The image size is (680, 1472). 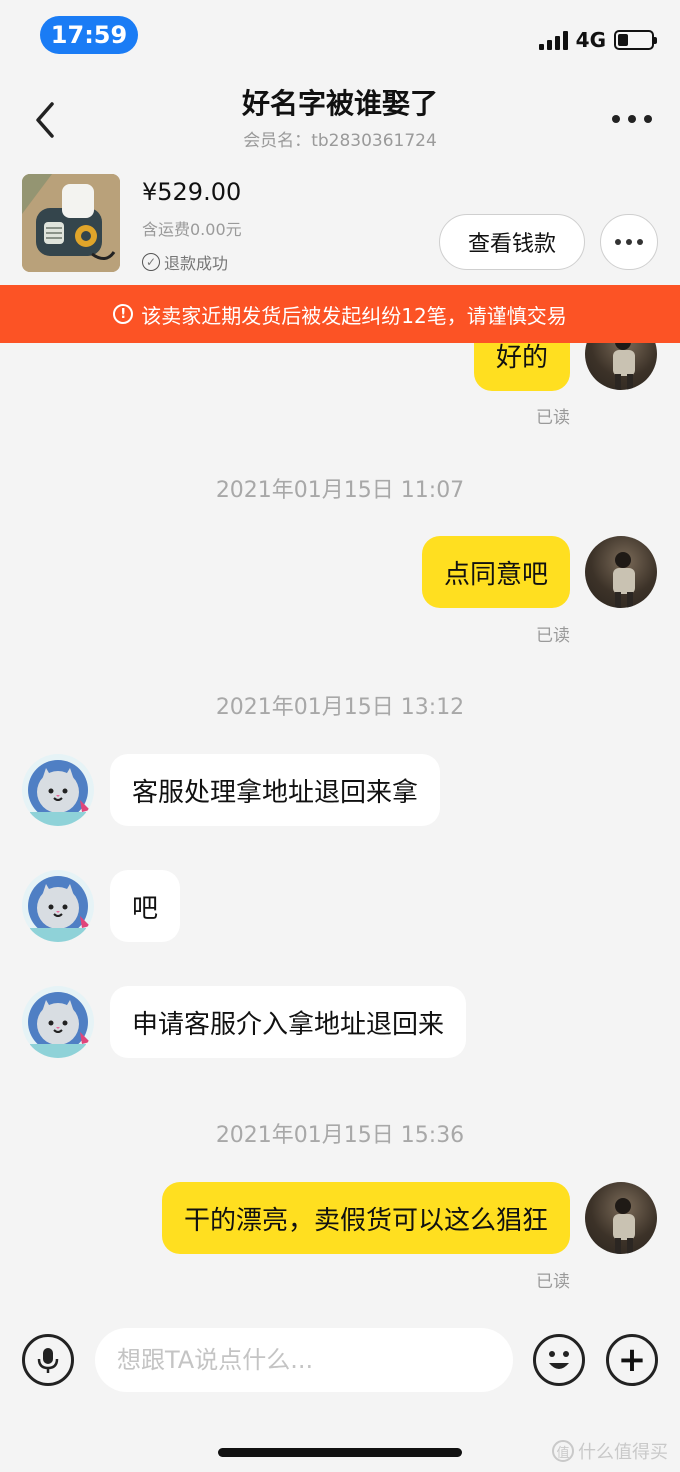 I want to click on message-bubble-outgoing: 干的漂亮，卖假货可以这么猖狂, so click(x=365, y=1218).